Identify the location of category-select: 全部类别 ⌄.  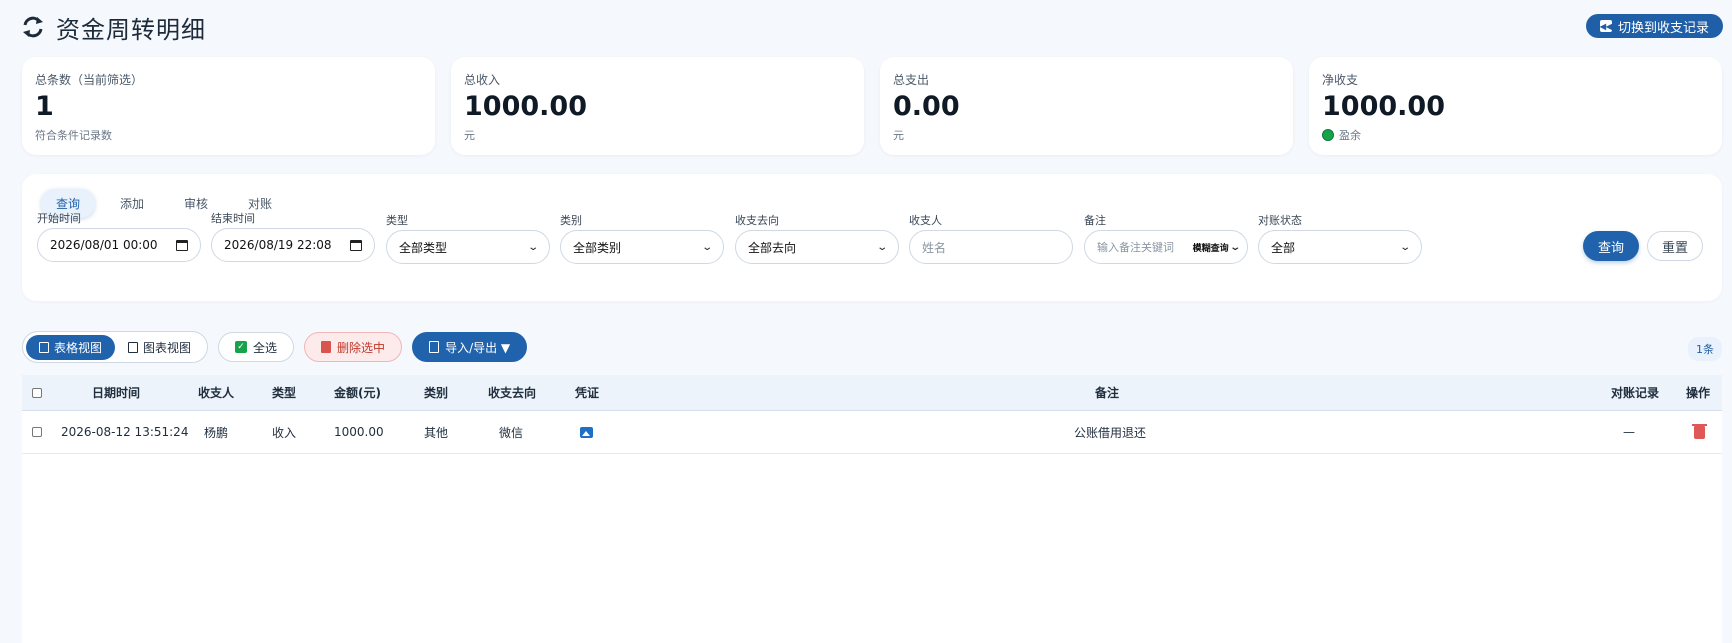
(642, 247).